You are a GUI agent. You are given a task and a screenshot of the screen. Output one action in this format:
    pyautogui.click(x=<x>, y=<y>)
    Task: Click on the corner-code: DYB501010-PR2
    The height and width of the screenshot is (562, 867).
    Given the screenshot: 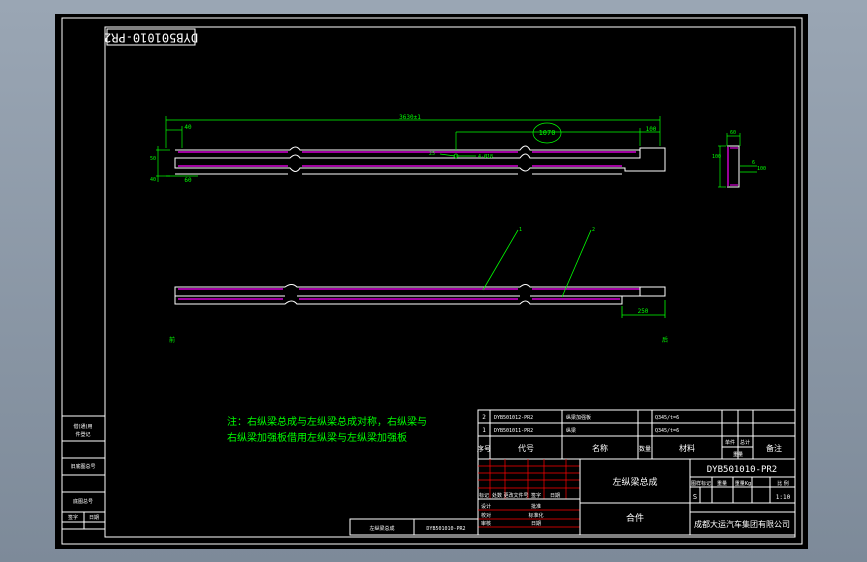 What is the action you would take?
    pyautogui.click(x=151, y=37)
    